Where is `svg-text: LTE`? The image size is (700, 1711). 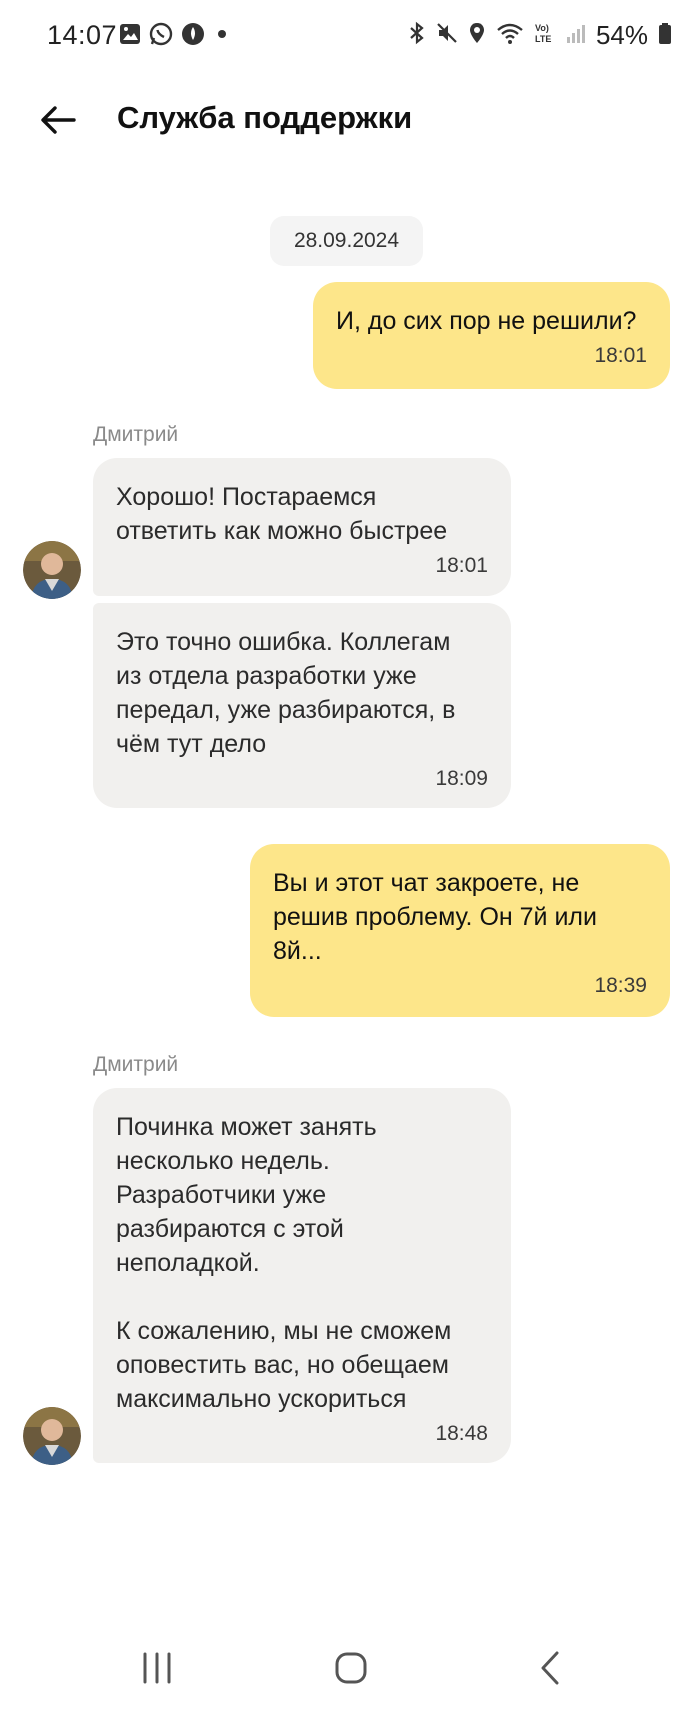 svg-text: LTE is located at coordinates (543, 39).